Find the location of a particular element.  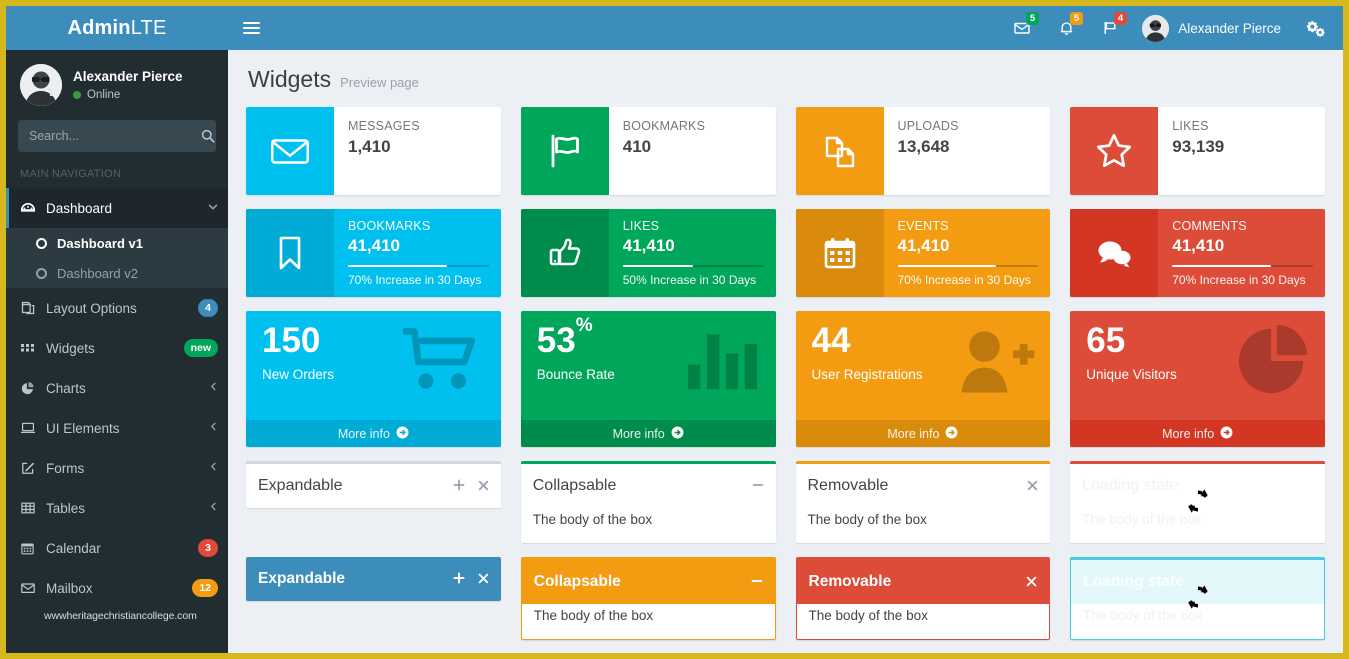

sidebar-subnav: Dashboard v1 Dashboard v2 is located at coordinates (117, 258).